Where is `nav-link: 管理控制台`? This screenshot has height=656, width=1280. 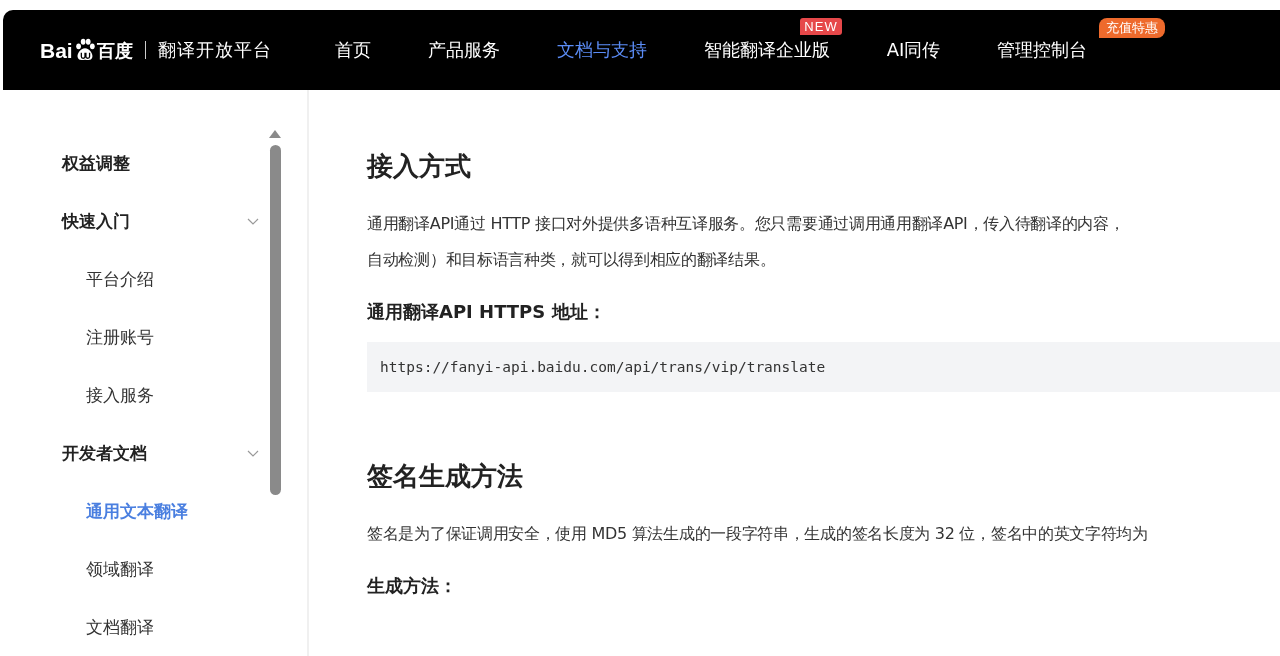 nav-link: 管理控制台 is located at coordinates (1042, 49).